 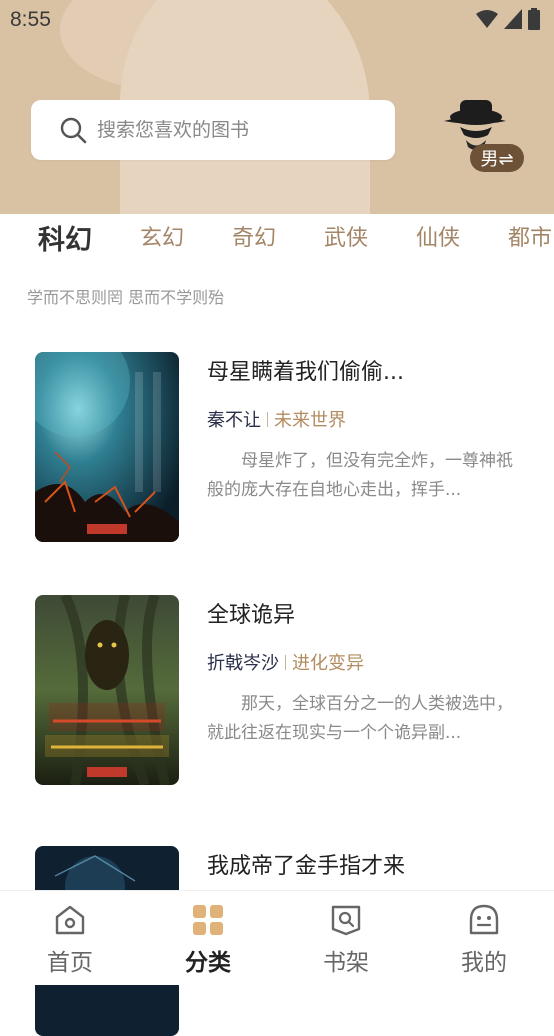 I want to click on search-bar, so click(x=213, y=130).